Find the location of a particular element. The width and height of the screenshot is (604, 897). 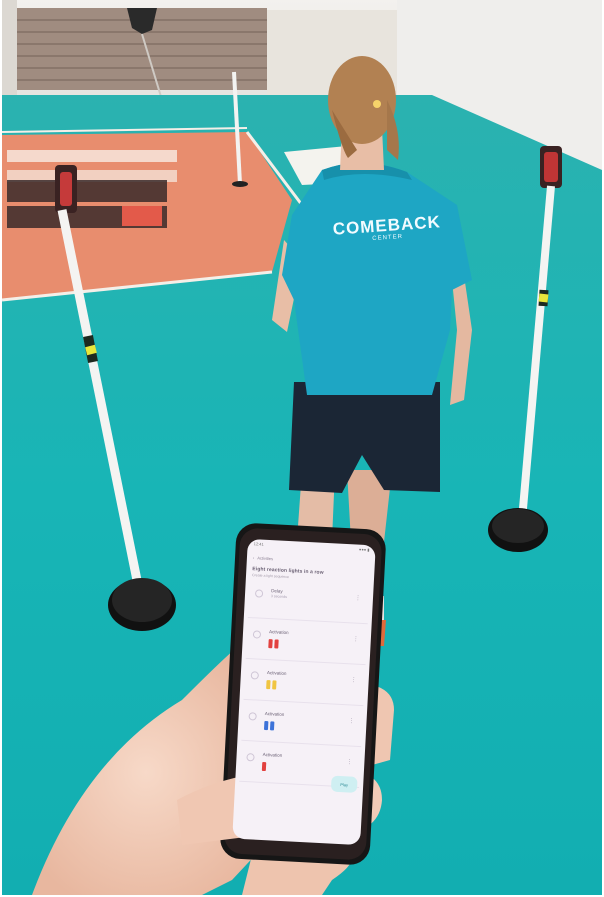

nav-label: Activities is located at coordinates (265, 558).